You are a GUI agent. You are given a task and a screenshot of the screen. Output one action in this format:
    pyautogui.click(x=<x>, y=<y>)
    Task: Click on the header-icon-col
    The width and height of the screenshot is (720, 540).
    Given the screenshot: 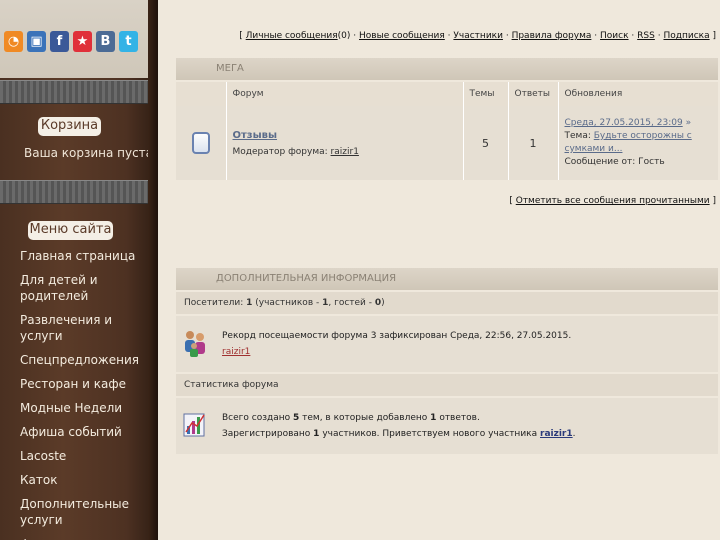 What is the action you would take?
    pyautogui.click(x=201, y=94)
    